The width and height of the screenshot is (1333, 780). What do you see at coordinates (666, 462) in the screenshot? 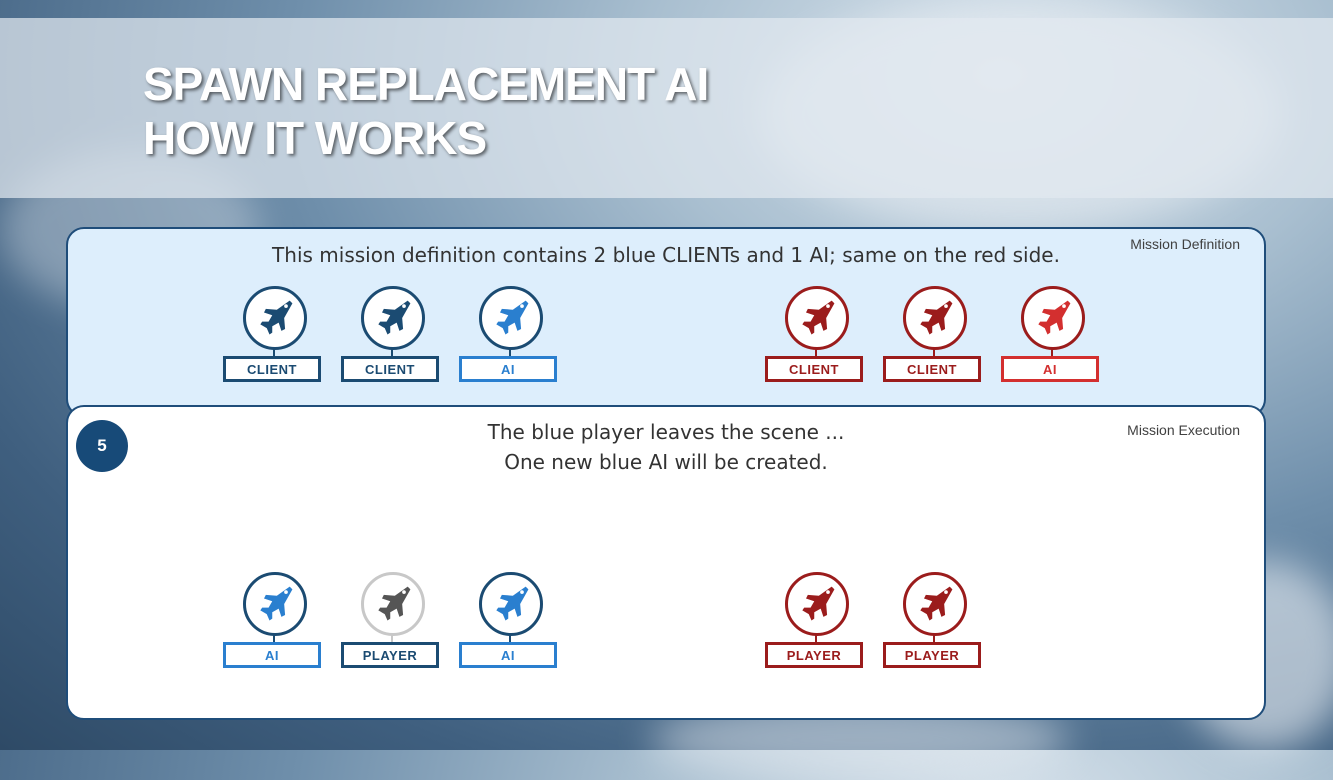
I see `execution-text-line-2: One new blue AI will be created.` at bounding box center [666, 462].